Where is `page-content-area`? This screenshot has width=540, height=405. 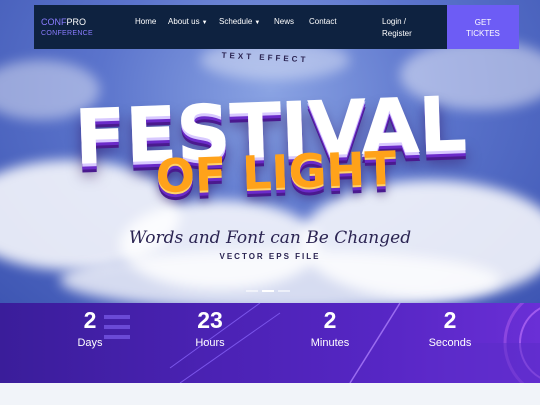 page-content-area is located at coordinates (270, 394).